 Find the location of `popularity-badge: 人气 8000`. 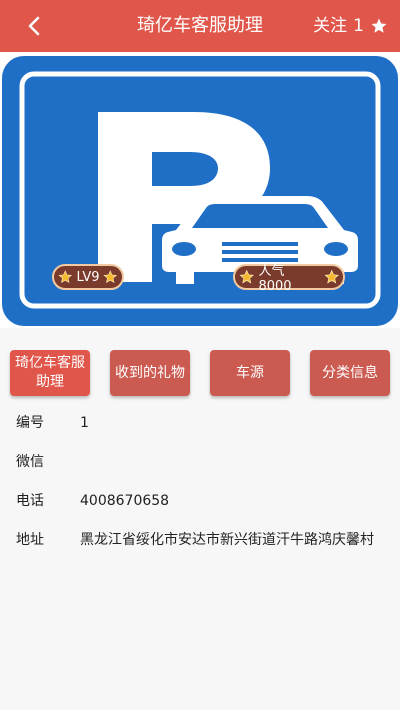

popularity-badge: 人气 8000 is located at coordinates (289, 279).